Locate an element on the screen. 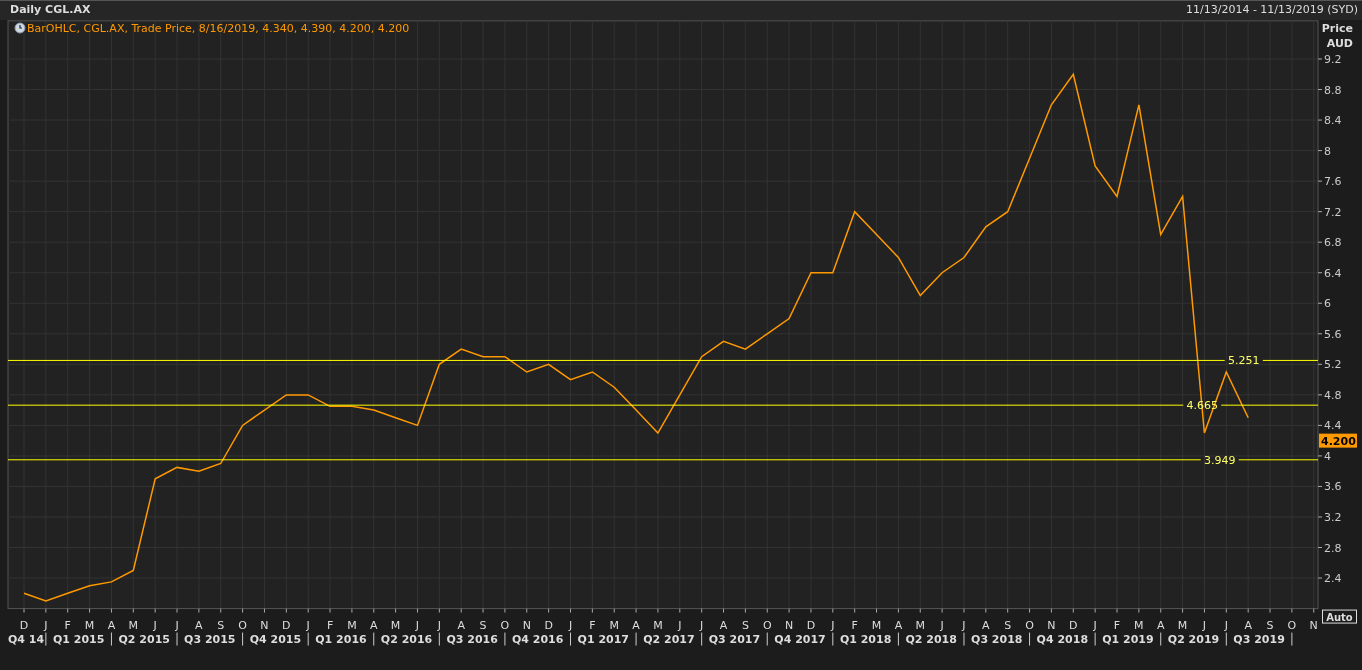 The height and width of the screenshot is (670, 1362). y-tick-label: 5.6 is located at coordinates (1333, 334).